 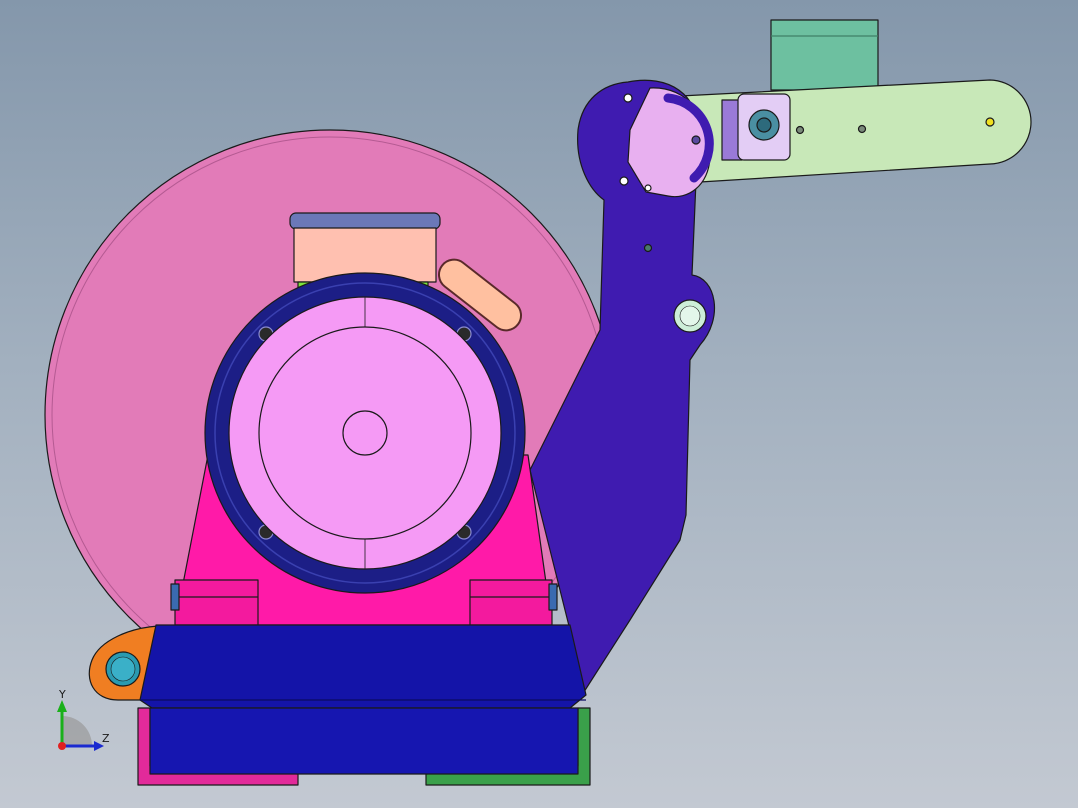 I want to click on housing-foot-left, so click(x=216, y=602).